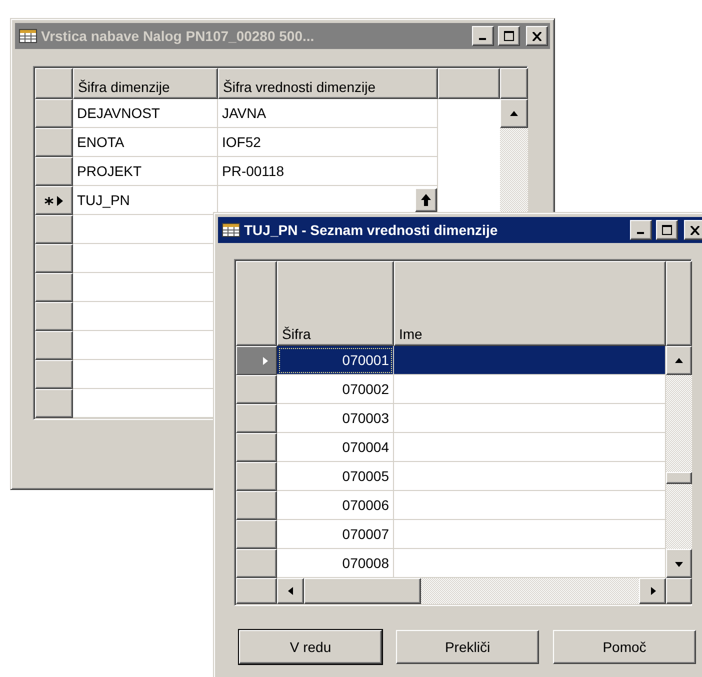 Image resolution: width=702 pixels, height=677 pixels. I want to click on table-cell: 070003, so click(335, 418).